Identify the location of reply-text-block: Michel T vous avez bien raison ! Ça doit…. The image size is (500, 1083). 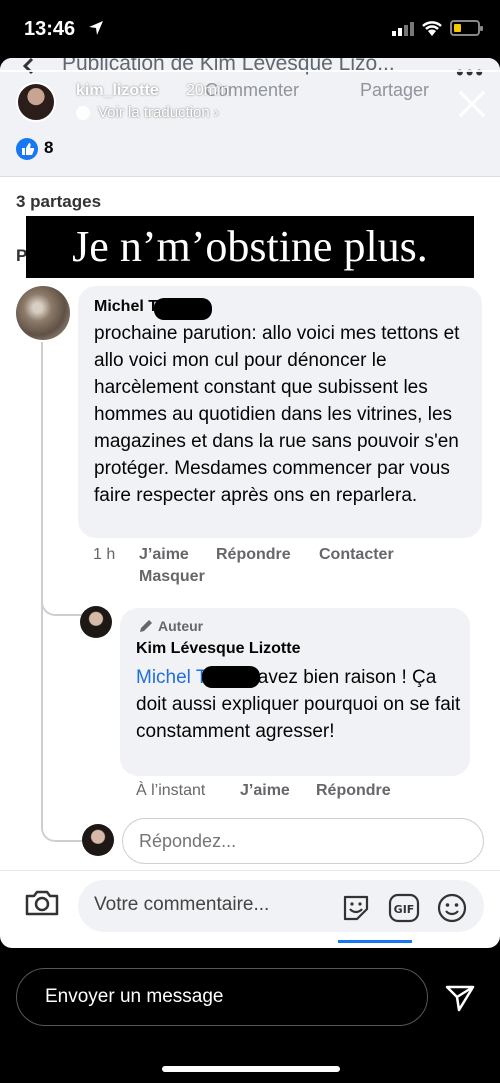
(299, 704).